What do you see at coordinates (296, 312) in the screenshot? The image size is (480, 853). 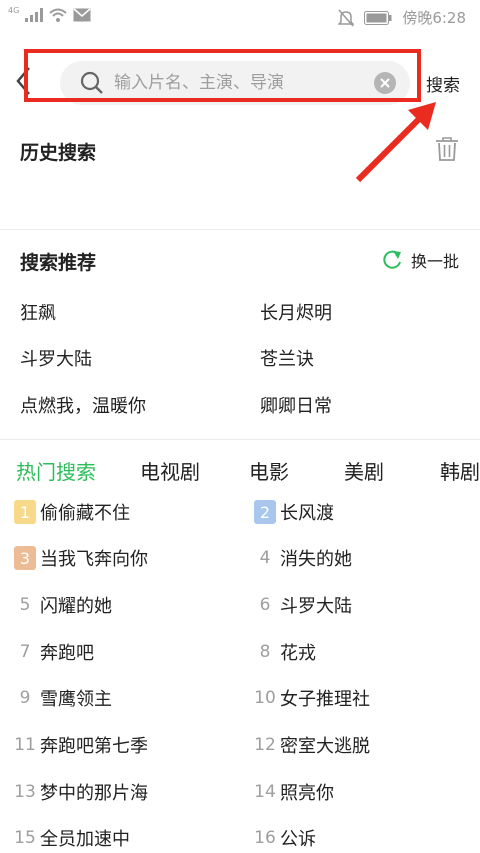 I see `recommend-item: 长月烬明` at bounding box center [296, 312].